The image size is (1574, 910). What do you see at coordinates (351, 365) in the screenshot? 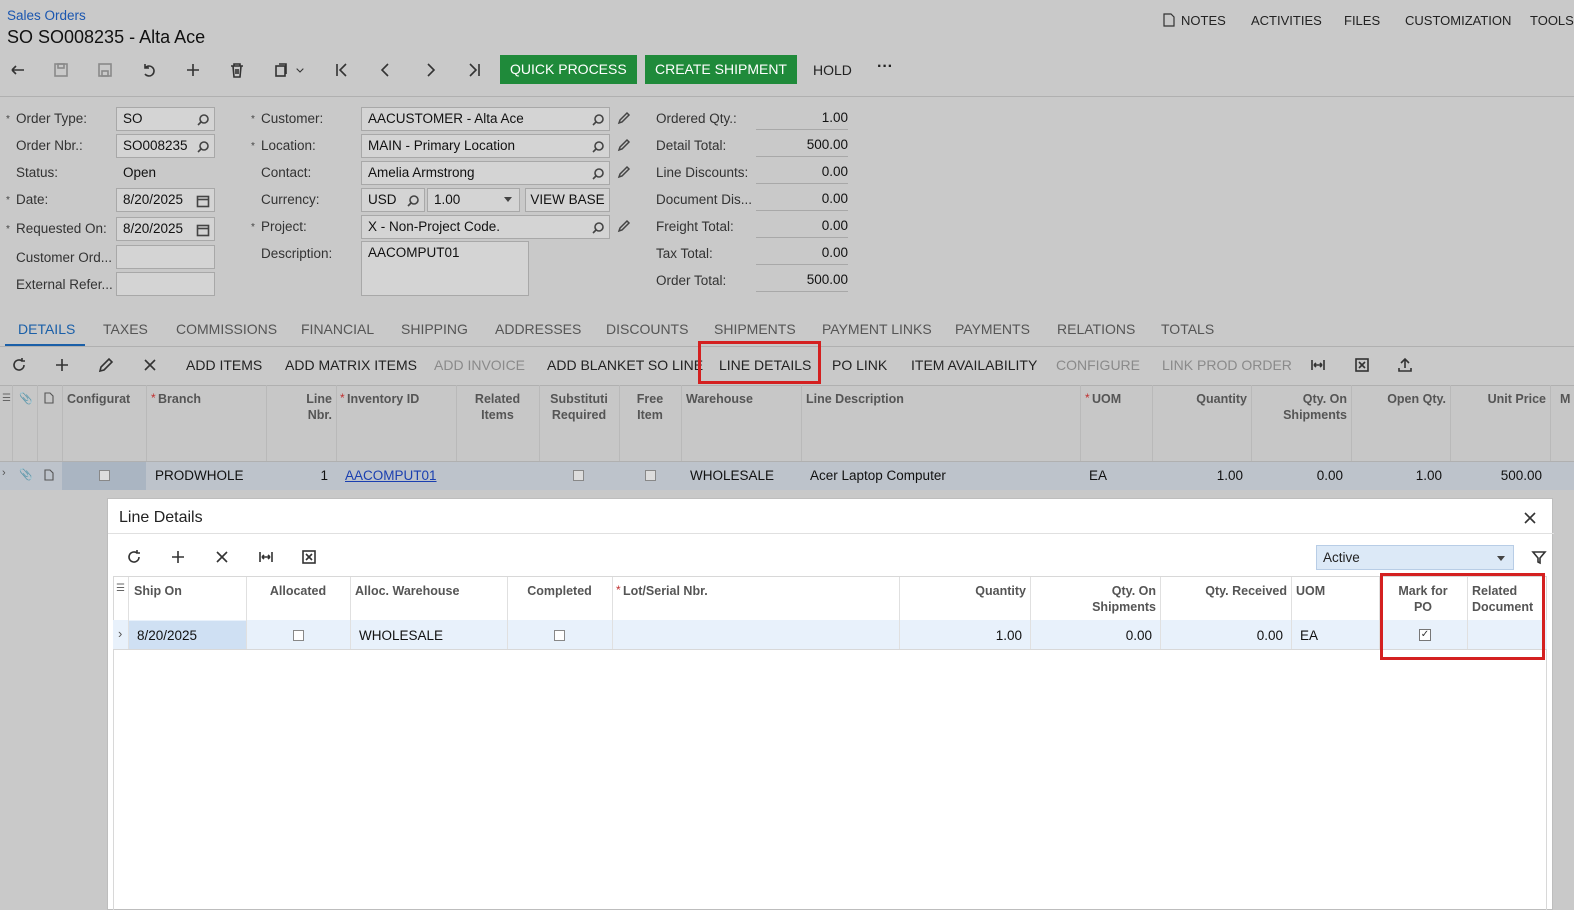
I see `add-matrix-items-button: ADD MATRIX ITEMS` at bounding box center [351, 365].